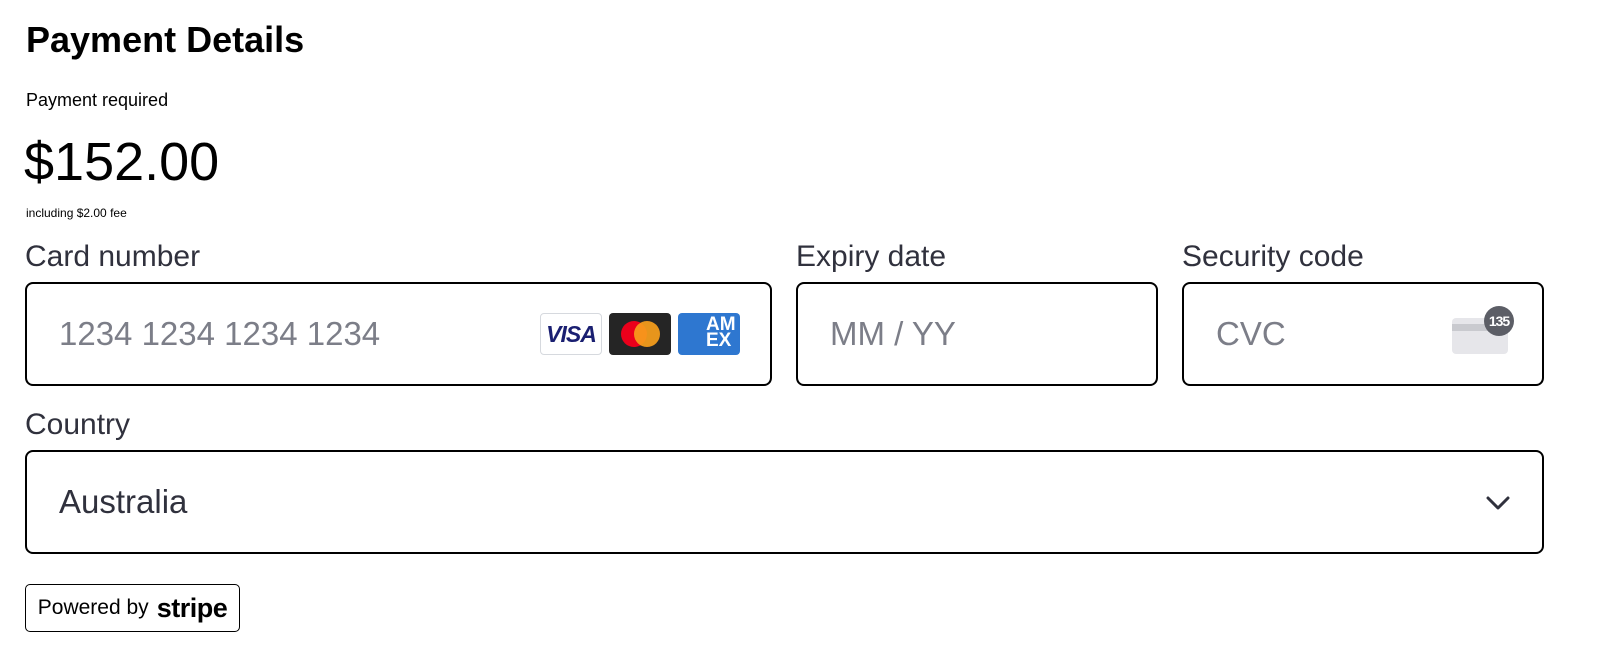  What do you see at coordinates (784, 502) in the screenshot?
I see `country-select: Australia` at bounding box center [784, 502].